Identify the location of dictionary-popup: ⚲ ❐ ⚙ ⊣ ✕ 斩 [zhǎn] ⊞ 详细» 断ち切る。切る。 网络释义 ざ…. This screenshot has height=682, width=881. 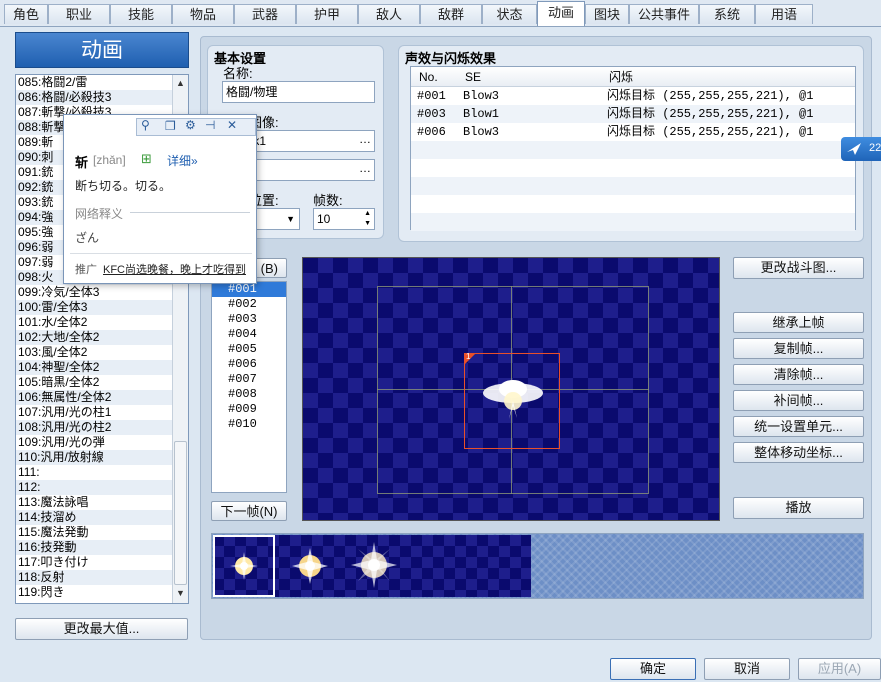
(160, 199).